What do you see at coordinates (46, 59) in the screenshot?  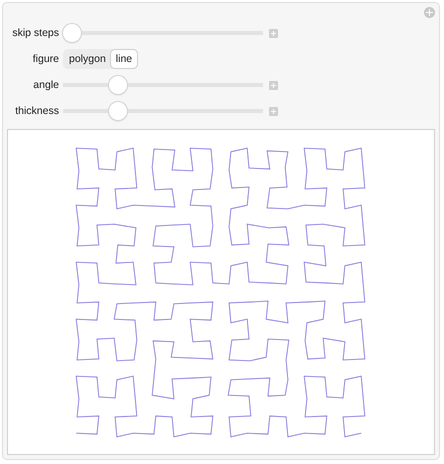 I see `control-label: figure` at bounding box center [46, 59].